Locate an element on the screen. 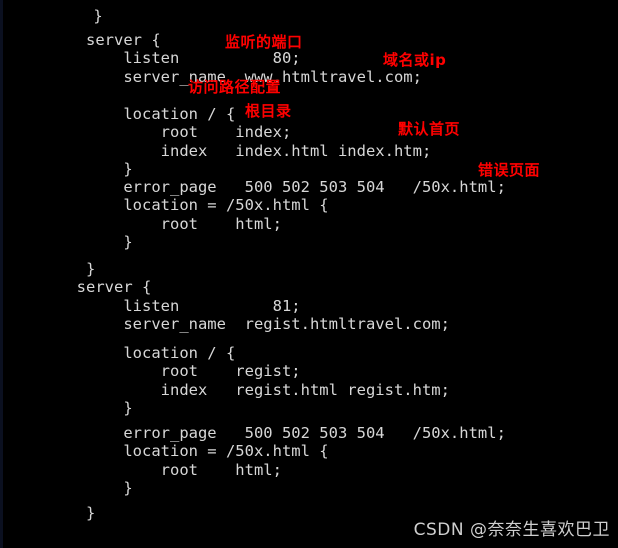  code-line-server-name-regist: server_name regist.htmltravel.com; is located at coordinates (226, 315).